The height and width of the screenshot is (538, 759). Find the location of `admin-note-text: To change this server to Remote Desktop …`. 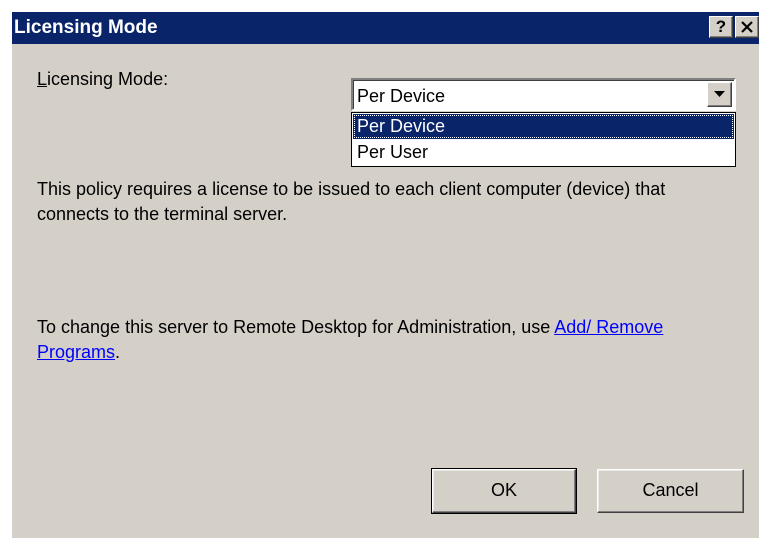

admin-note-text: To change this server to Remote Desktop … is located at coordinates (296, 327).